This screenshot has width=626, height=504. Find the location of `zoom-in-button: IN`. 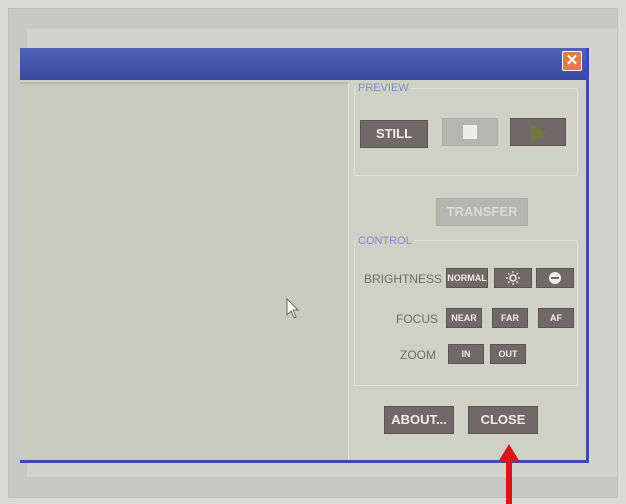

zoom-in-button: IN is located at coordinates (466, 354).